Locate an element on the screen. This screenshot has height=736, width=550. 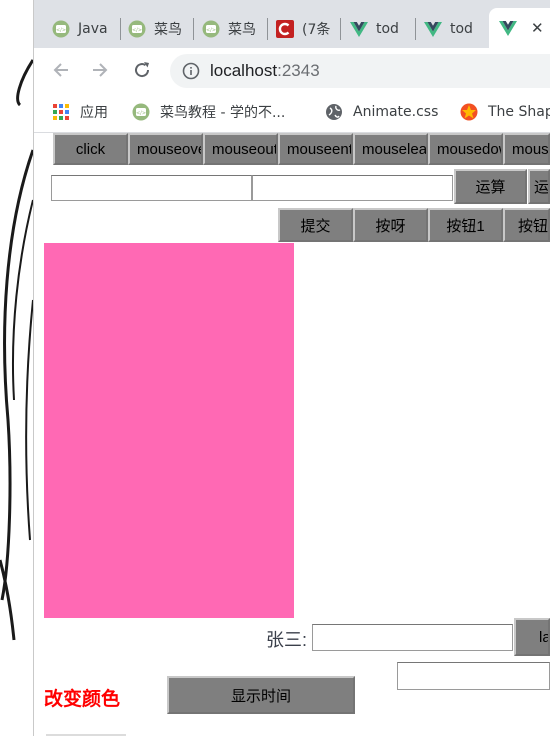
name-input is located at coordinates (412, 637).